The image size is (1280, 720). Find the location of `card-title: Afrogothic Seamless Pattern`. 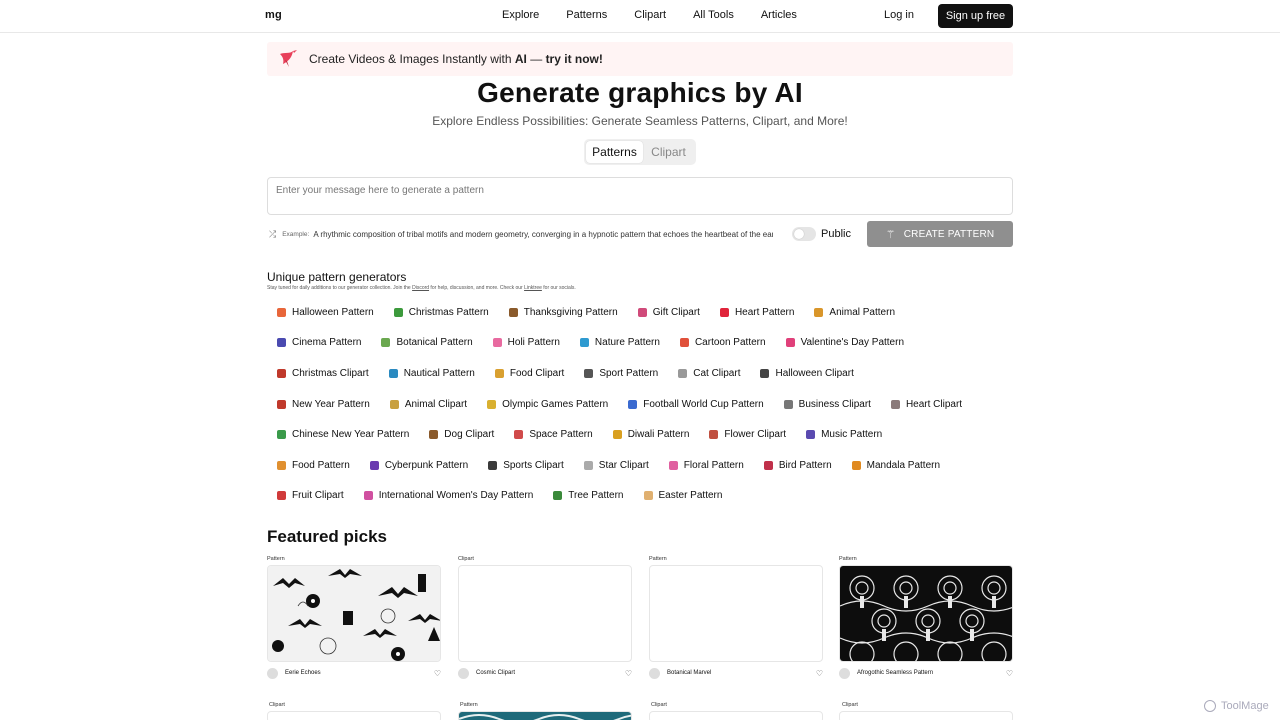

card-title: Afrogothic Seamless Pattern is located at coordinates (931, 673).